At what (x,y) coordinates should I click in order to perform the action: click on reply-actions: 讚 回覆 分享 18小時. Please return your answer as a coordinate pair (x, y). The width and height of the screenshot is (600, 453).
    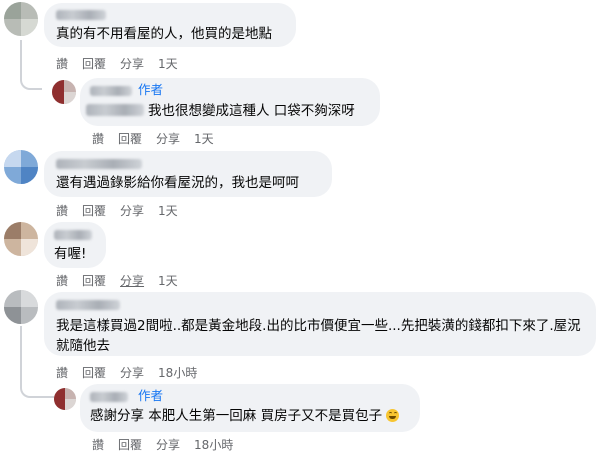
    Looking at the image, I should click on (169, 444).